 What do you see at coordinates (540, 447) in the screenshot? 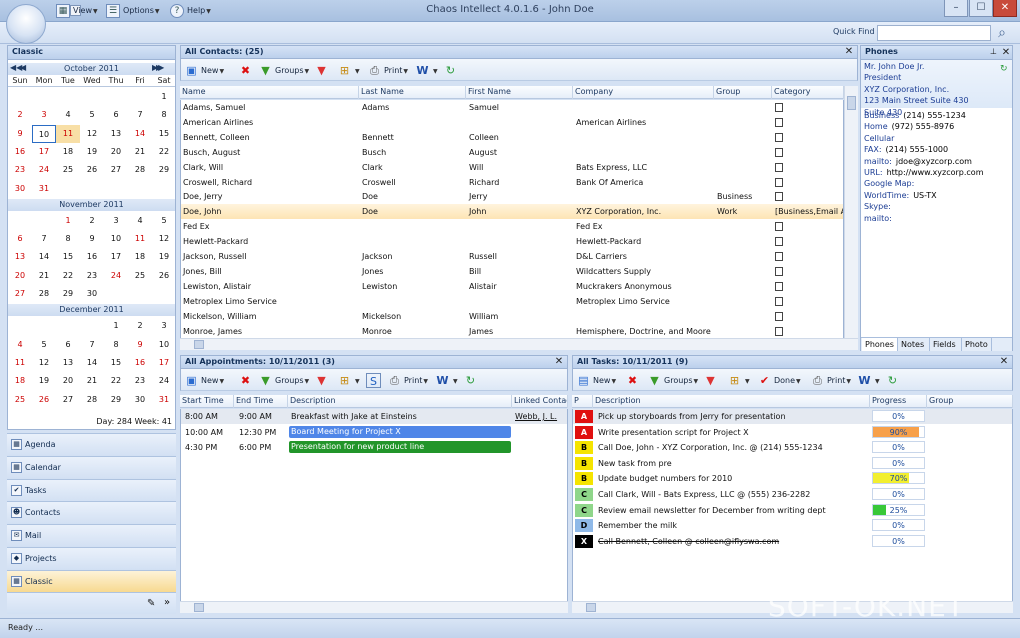
I see `linked-contact-cell` at bounding box center [540, 447].